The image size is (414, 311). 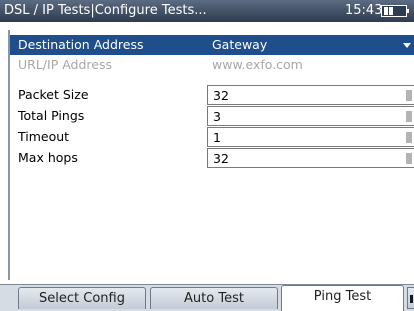 I want to click on total-pings-label: Total Pings, so click(x=51, y=115).